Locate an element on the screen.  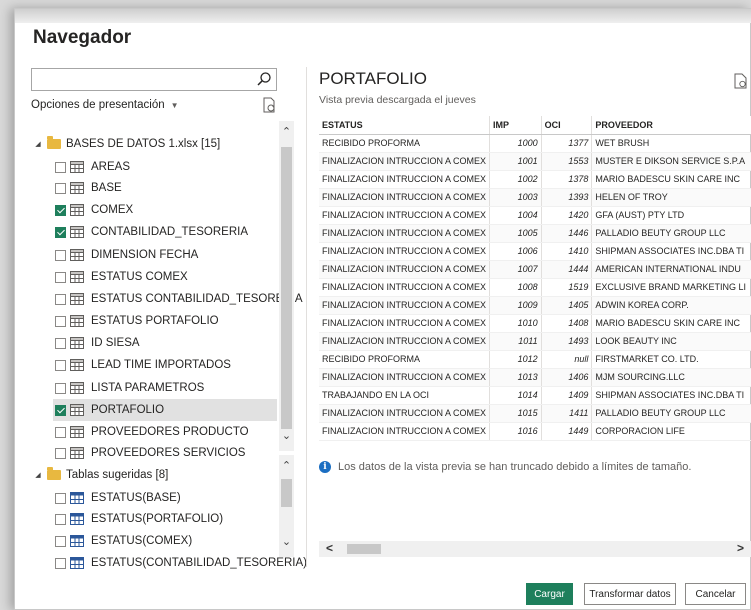
tree-item: AREAS is located at coordinates (91, 167).